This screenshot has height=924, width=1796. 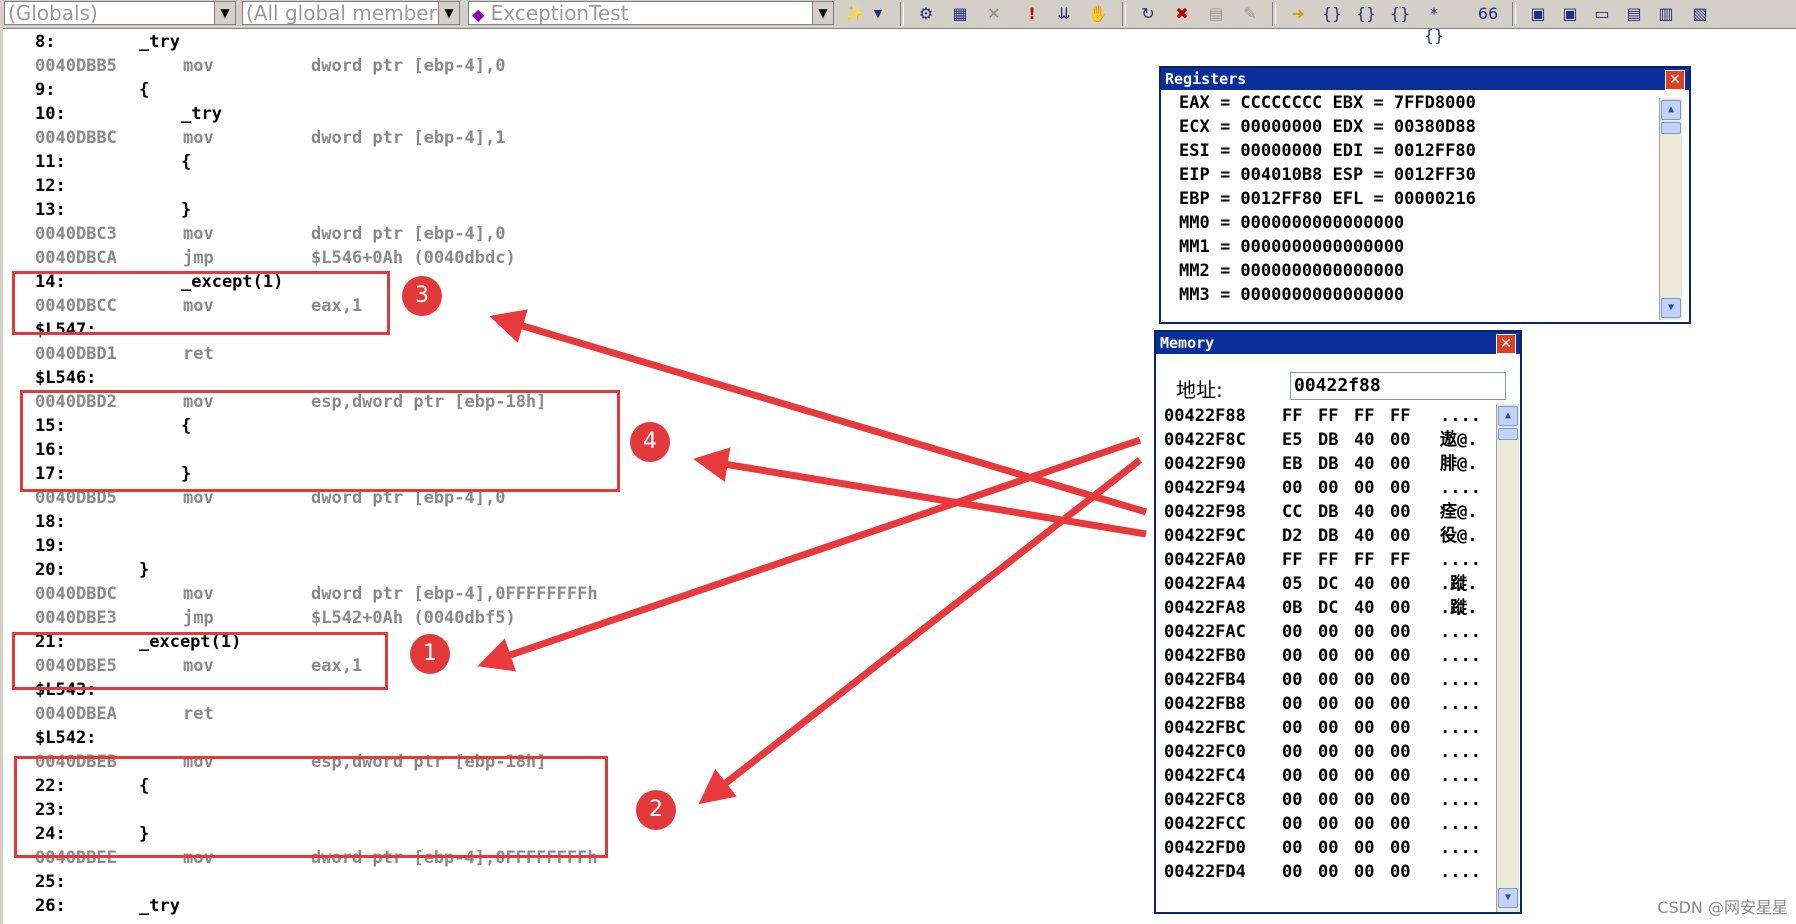 I want to click on restart-icon: ↻, so click(x=1148, y=14).